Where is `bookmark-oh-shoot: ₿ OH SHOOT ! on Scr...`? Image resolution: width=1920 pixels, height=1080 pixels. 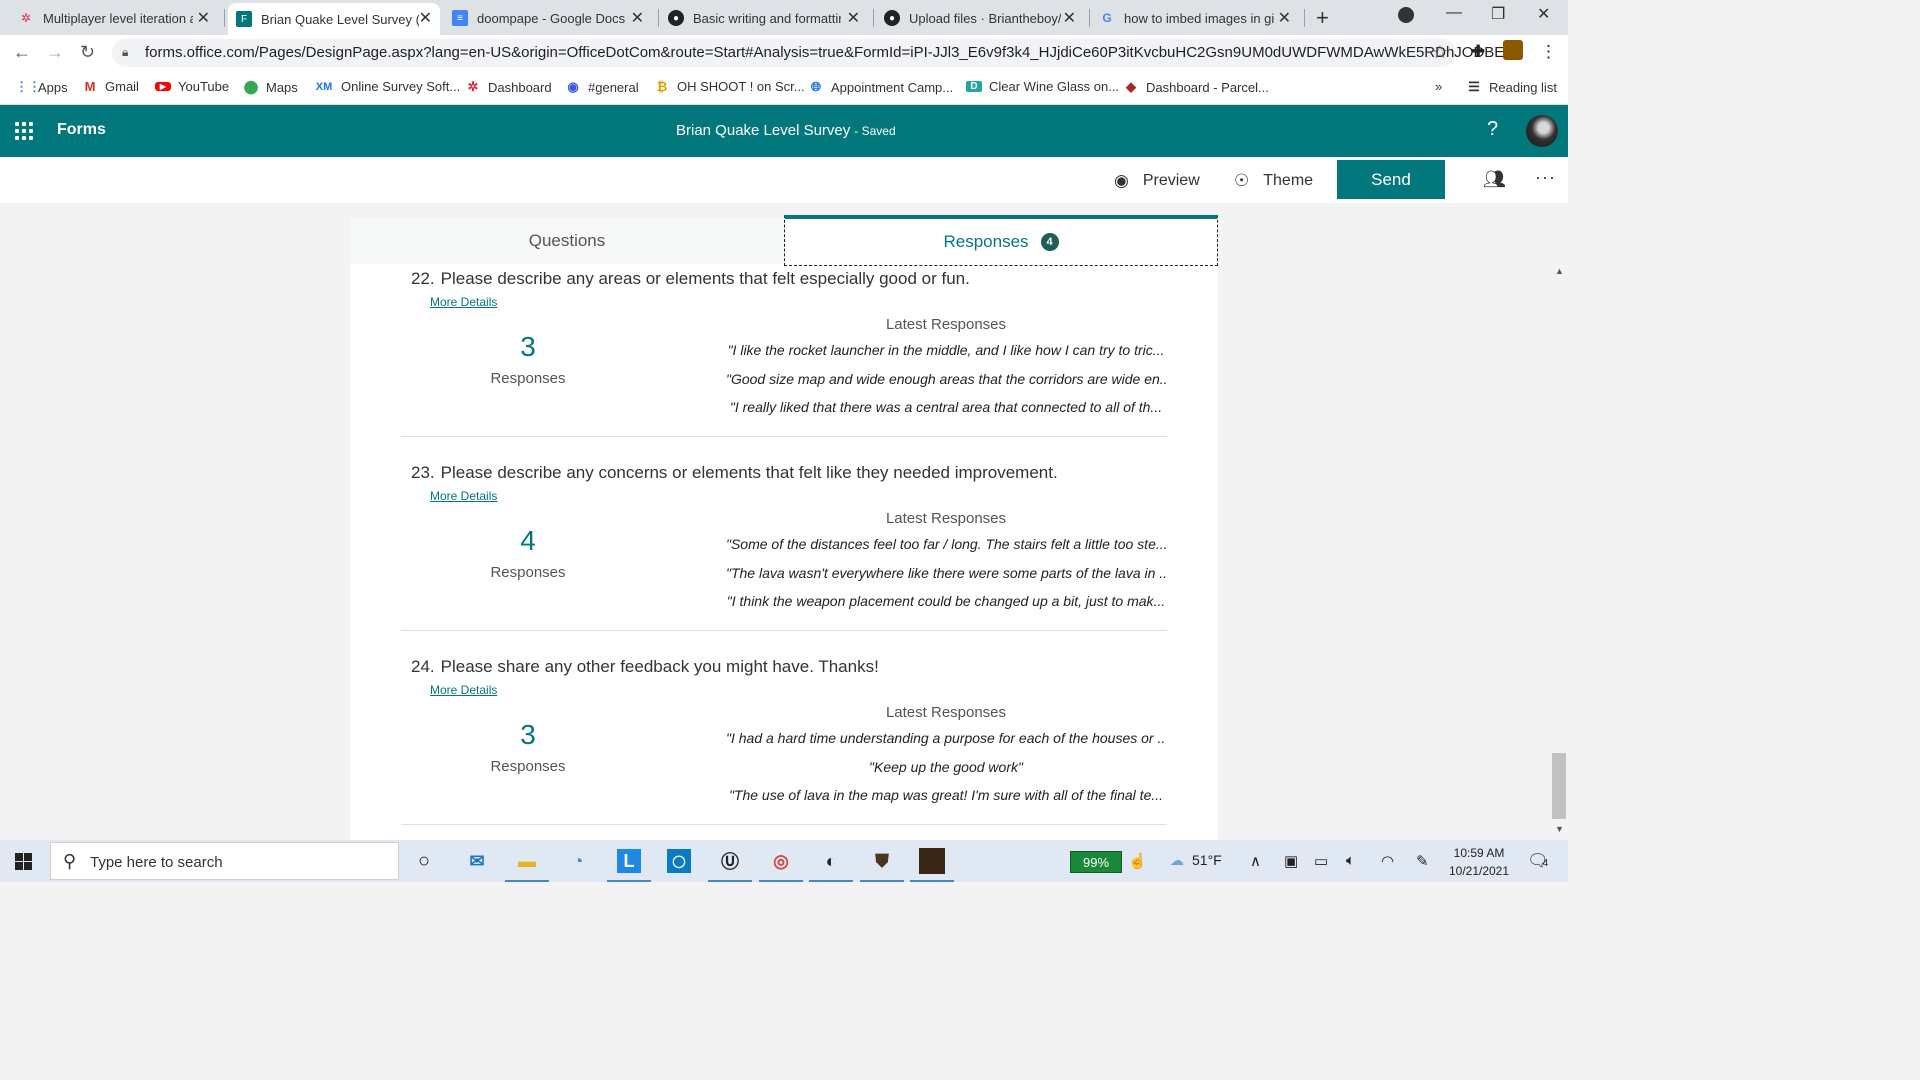 bookmark-oh-shoot: ₿ OH SHOOT ! on Scr... is located at coordinates (729, 86).